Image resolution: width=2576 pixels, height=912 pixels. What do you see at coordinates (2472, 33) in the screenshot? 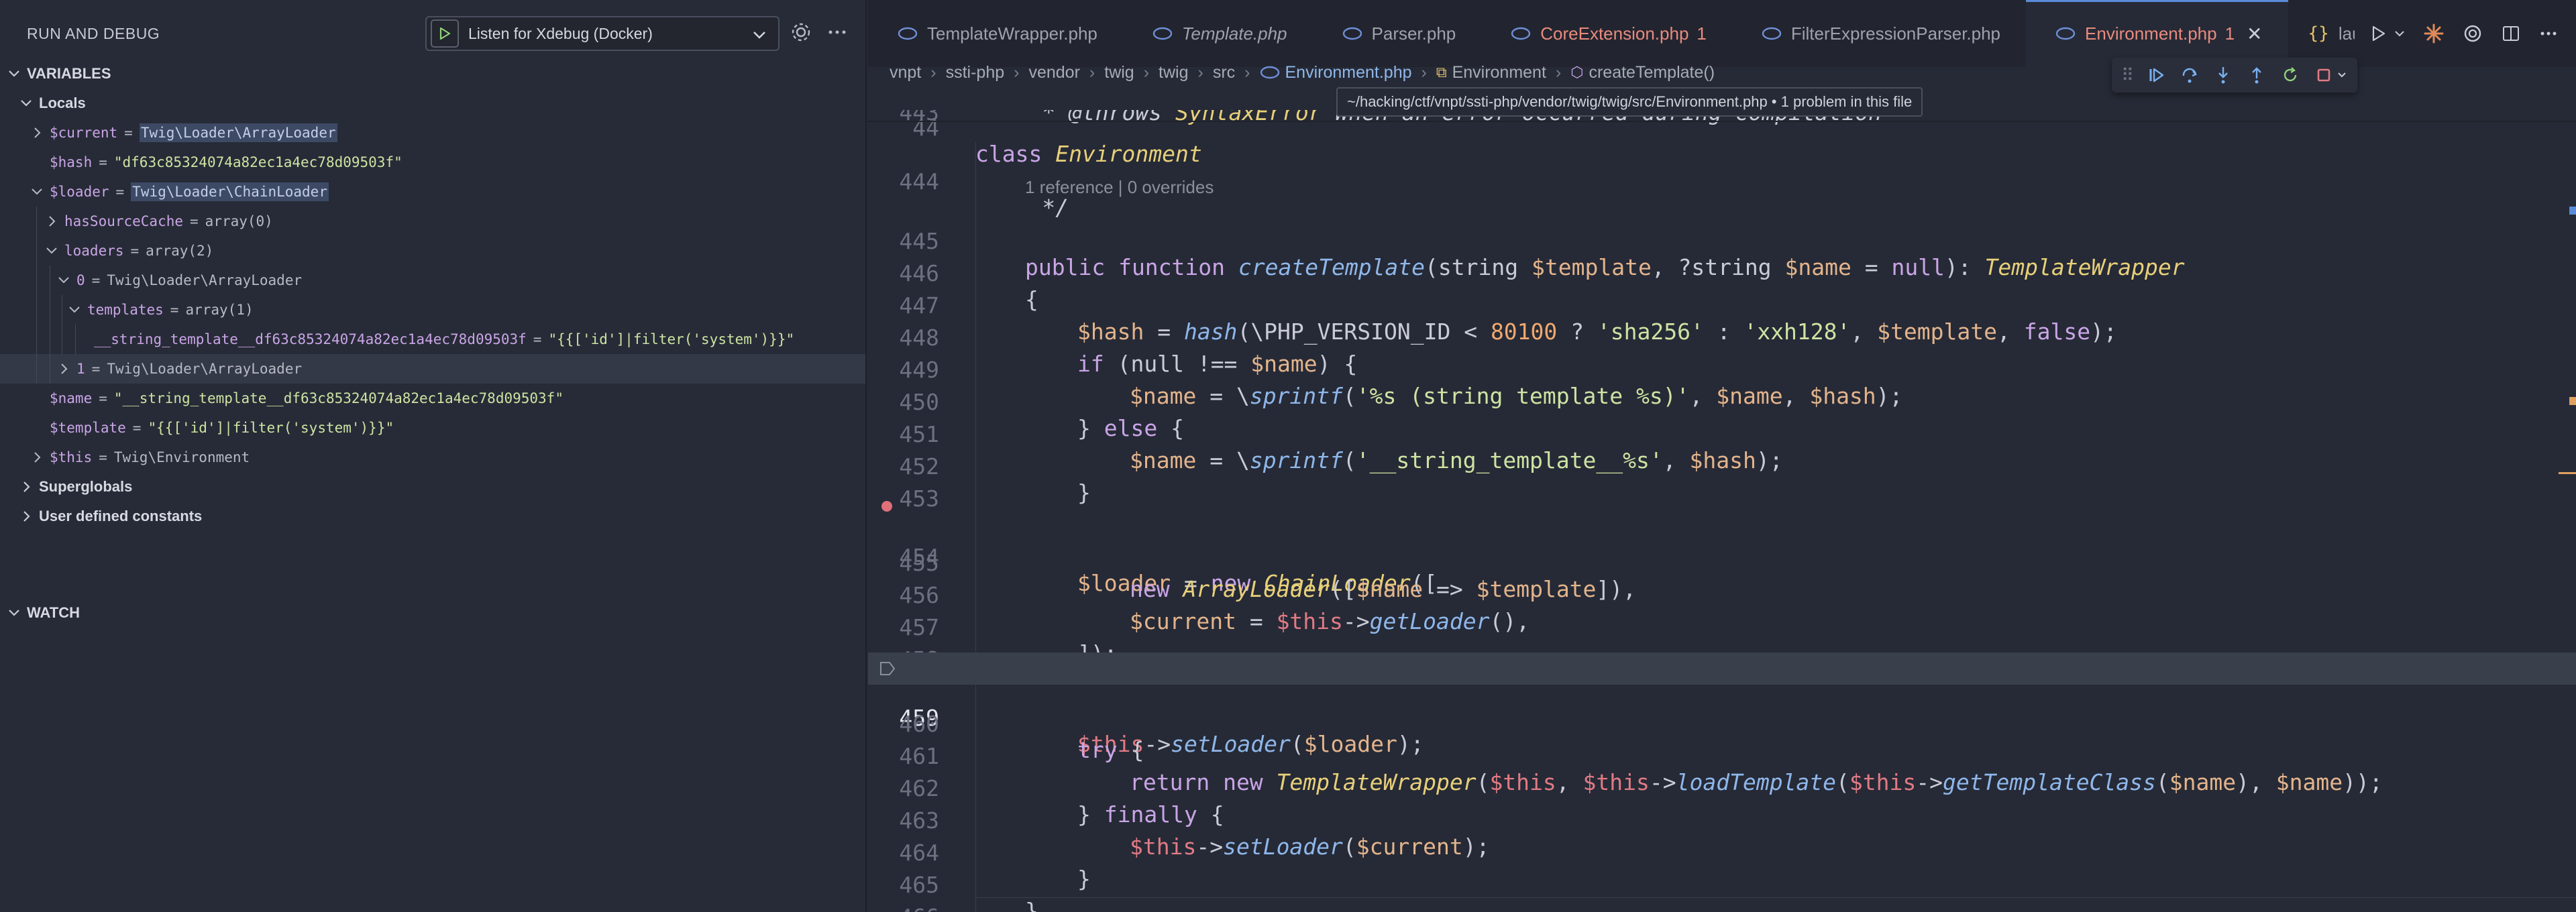
I see `openai-icon` at bounding box center [2472, 33].